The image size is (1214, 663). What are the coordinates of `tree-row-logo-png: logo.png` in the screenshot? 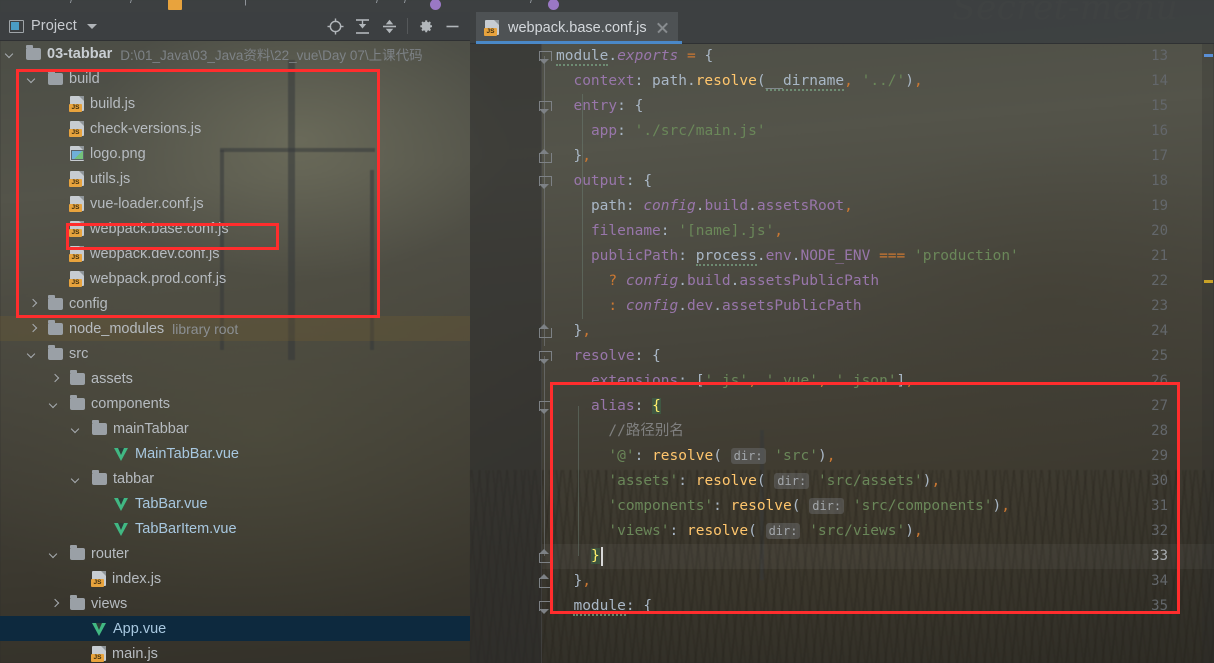 It's located at (235, 153).